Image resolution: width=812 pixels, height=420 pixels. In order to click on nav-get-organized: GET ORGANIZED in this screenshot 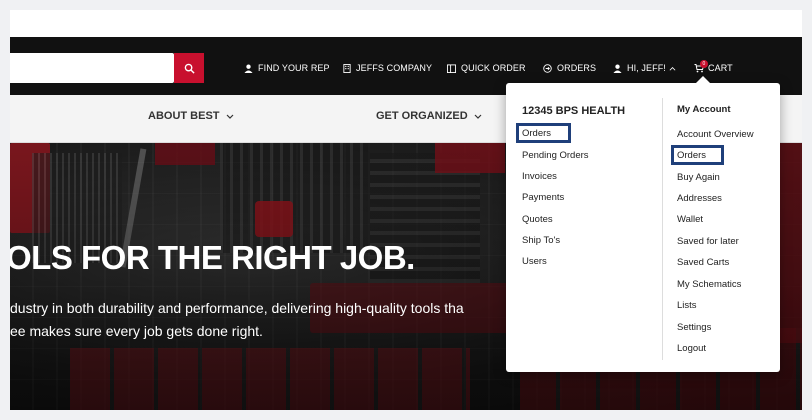, I will do `click(429, 116)`.